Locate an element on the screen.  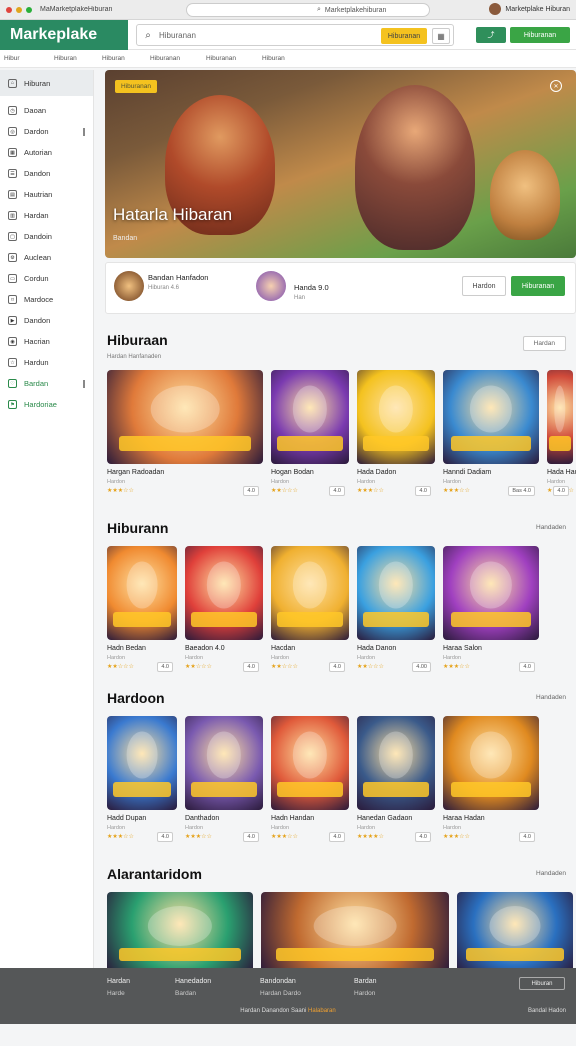
sidebar-item: ☰ Dandon is located at coordinates (46, 173).